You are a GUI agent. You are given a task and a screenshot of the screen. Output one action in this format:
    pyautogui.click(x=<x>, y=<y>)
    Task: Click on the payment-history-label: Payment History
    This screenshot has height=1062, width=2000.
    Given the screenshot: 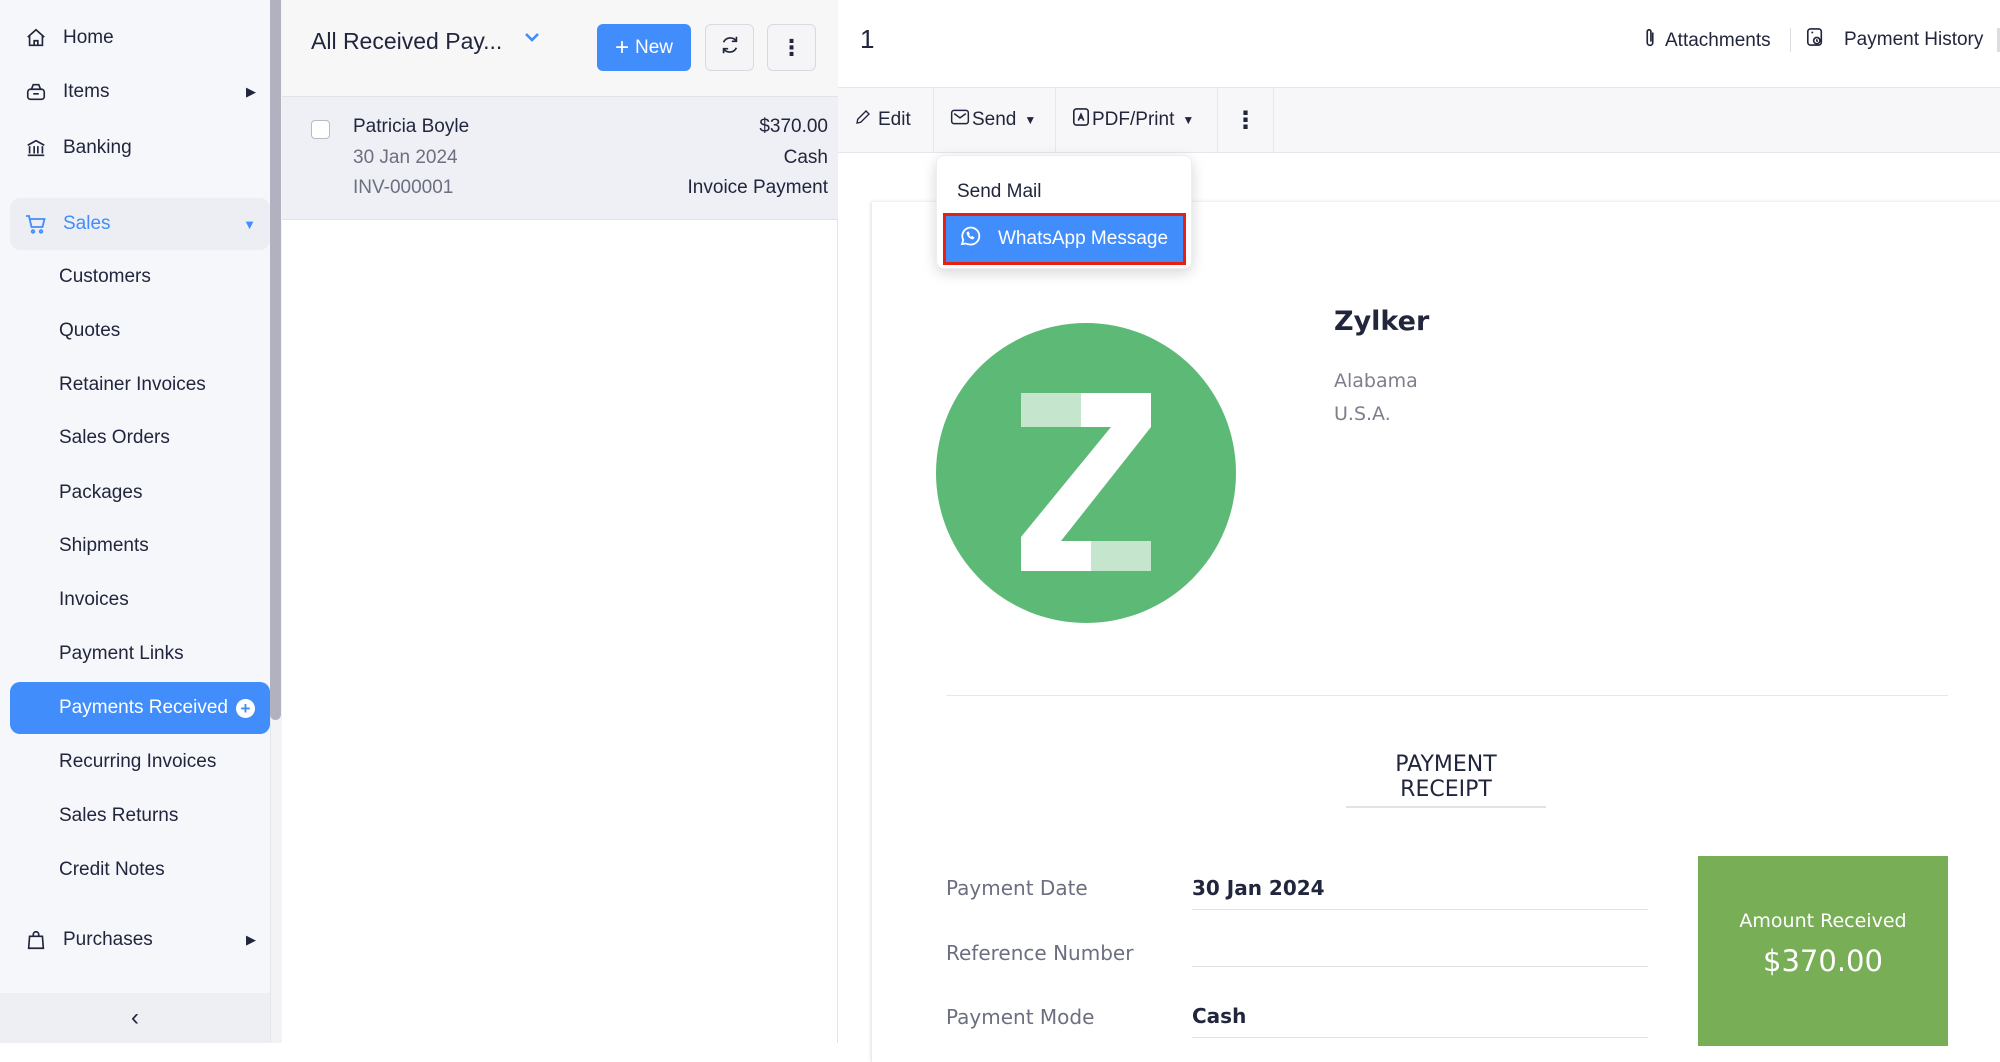 What is the action you would take?
    pyautogui.click(x=1914, y=39)
    